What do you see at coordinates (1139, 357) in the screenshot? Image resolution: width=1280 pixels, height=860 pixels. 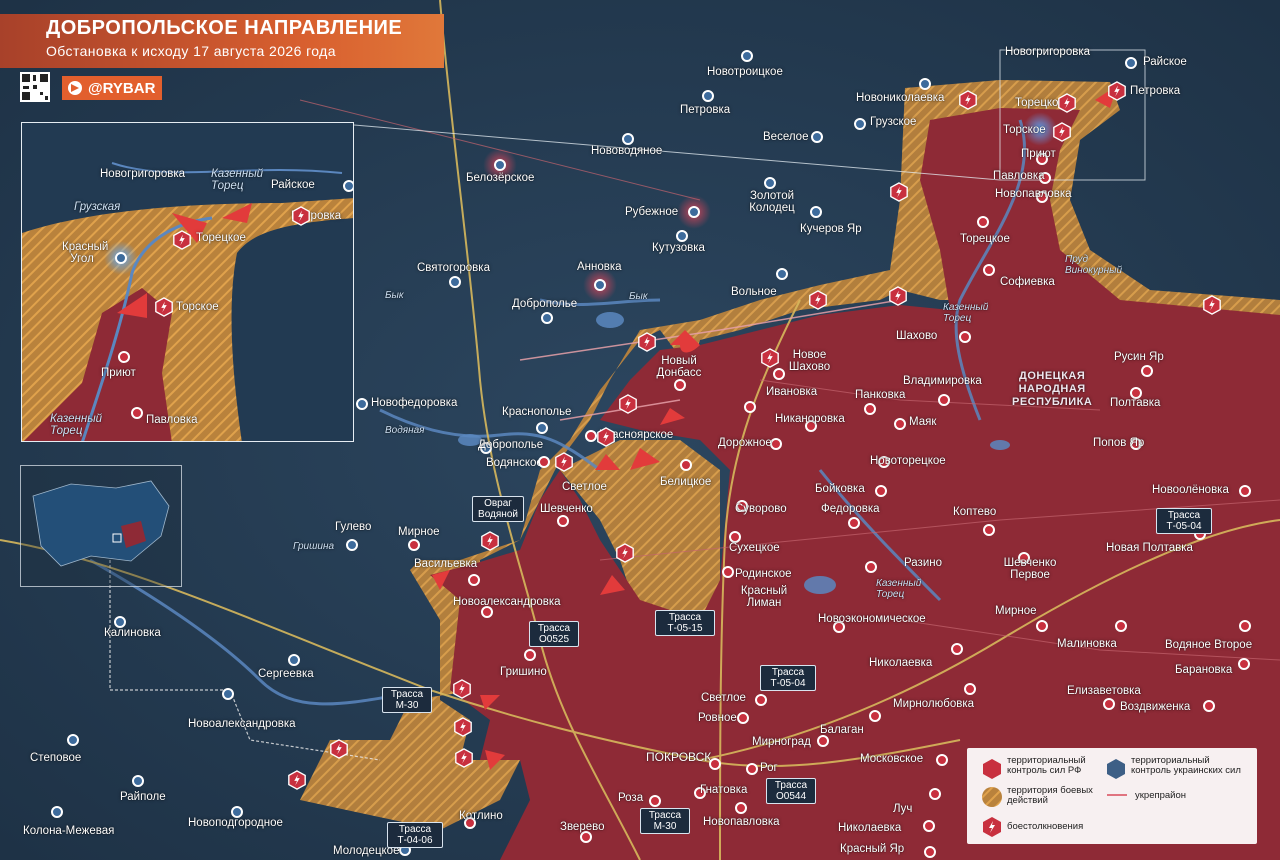 I see `settlement-label: Русин Яр` at bounding box center [1139, 357].